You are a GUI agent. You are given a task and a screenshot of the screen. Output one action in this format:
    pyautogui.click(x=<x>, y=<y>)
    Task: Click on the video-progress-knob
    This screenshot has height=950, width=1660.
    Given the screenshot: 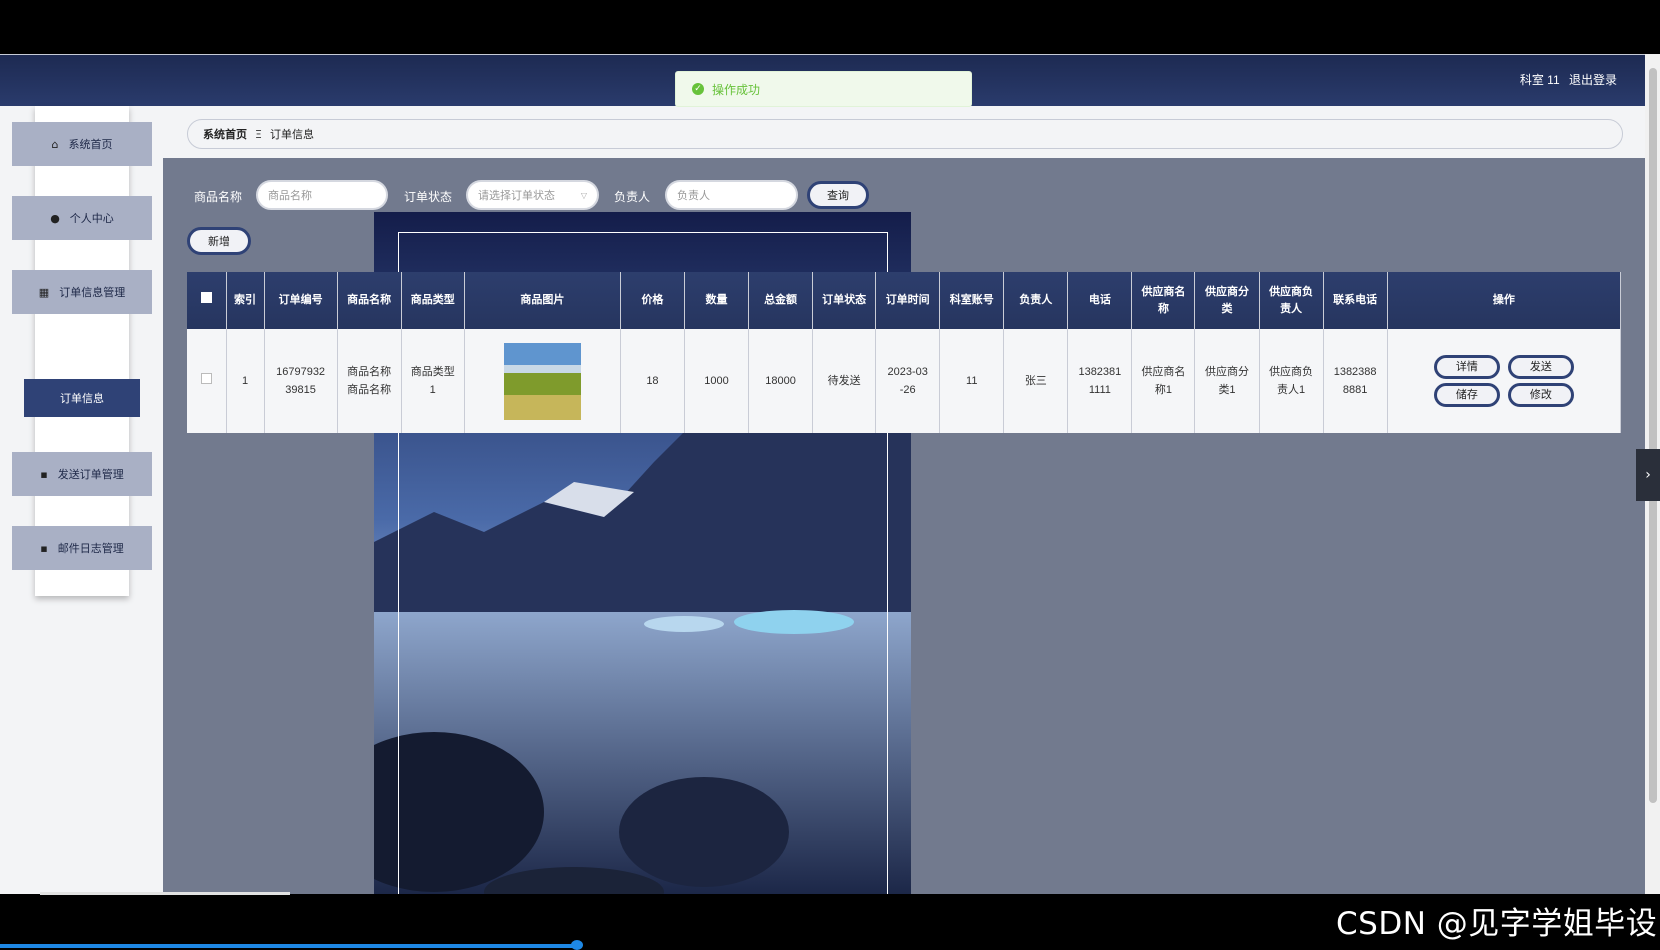 What is the action you would take?
    pyautogui.click(x=577, y=945)
    